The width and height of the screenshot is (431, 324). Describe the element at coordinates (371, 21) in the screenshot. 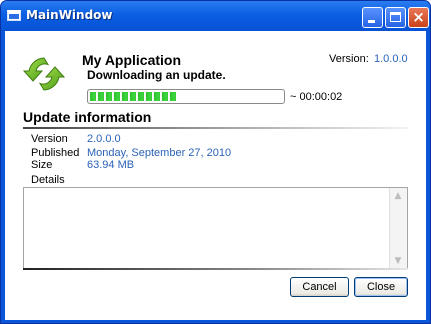

I see `minimize-icon` at that location.